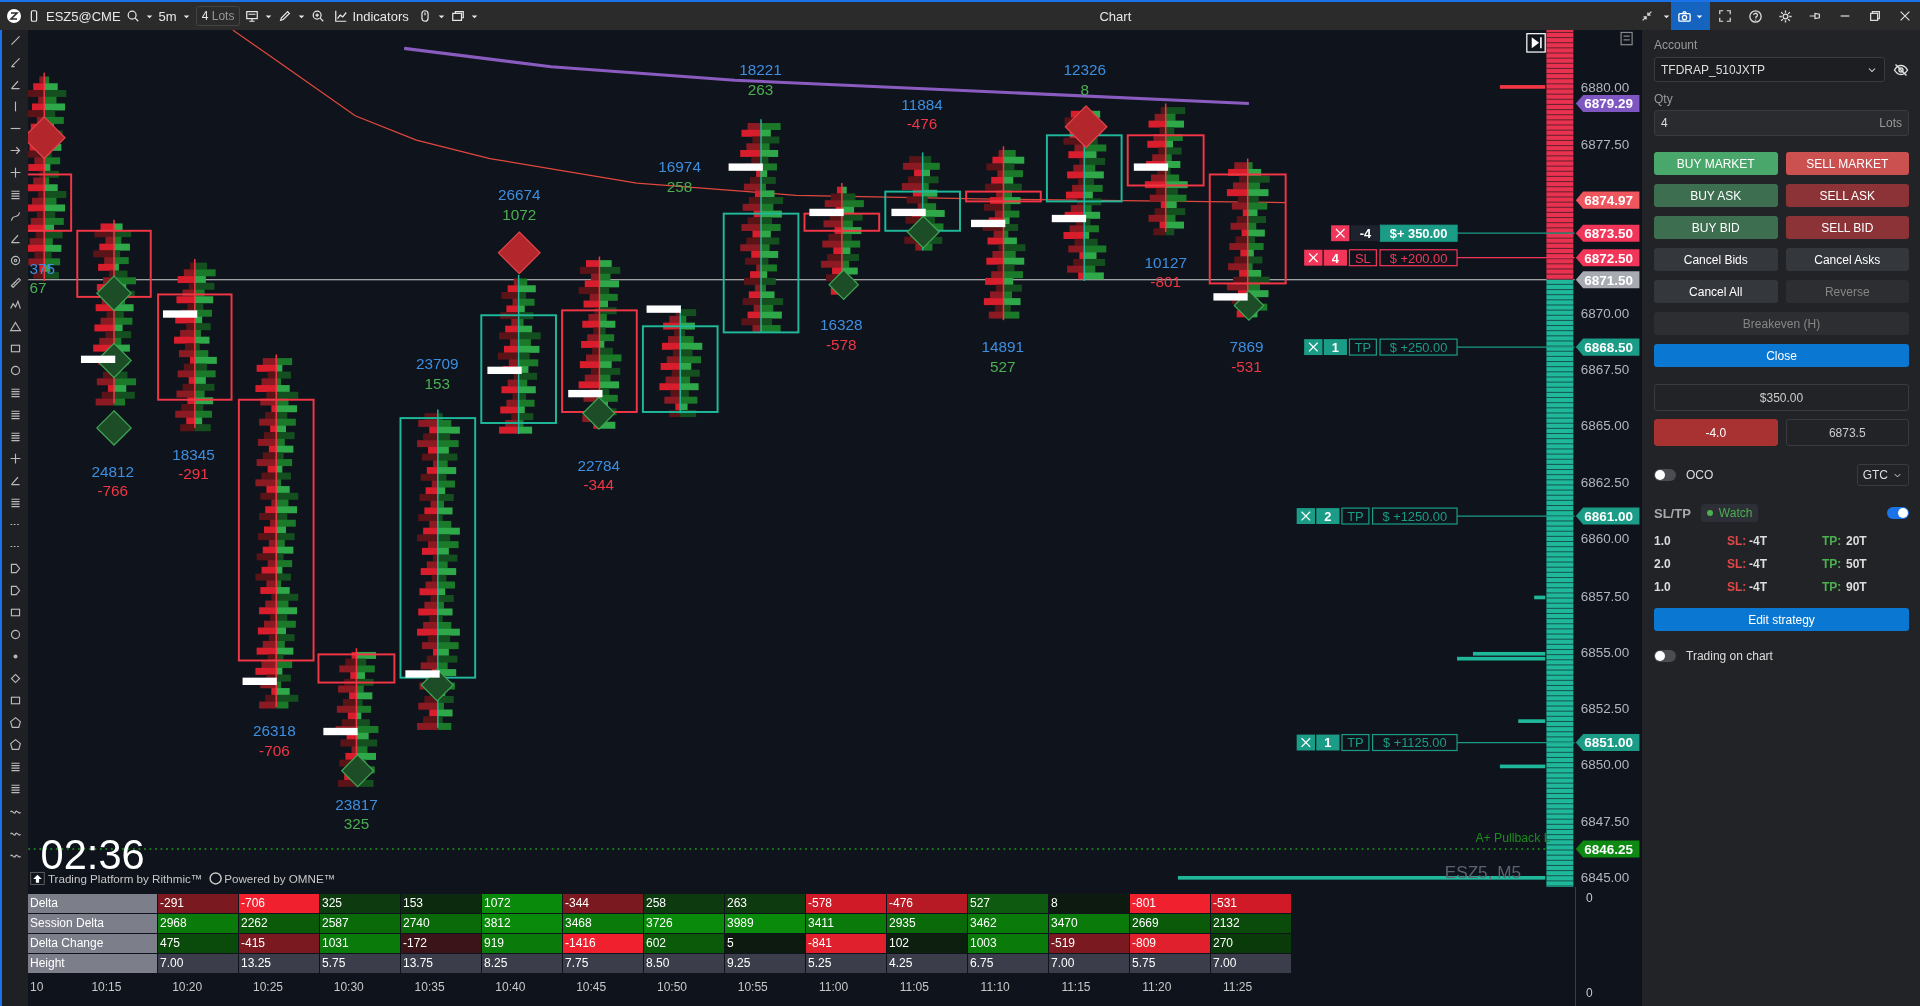 The image size is (1920, 1006). What do you see at coordinates (1716, 163) in the screenshot?
I see `order-button: BUY MARKET` at bounding box center [1716, 163].